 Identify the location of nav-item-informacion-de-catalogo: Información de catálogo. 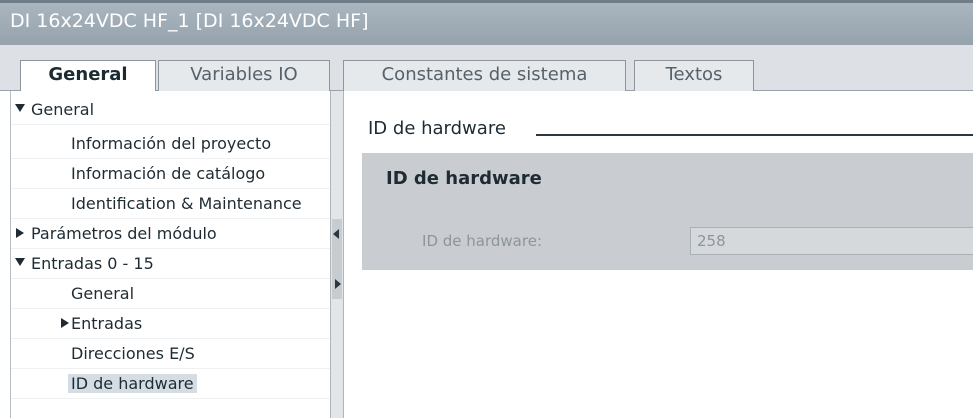
(171, 174).